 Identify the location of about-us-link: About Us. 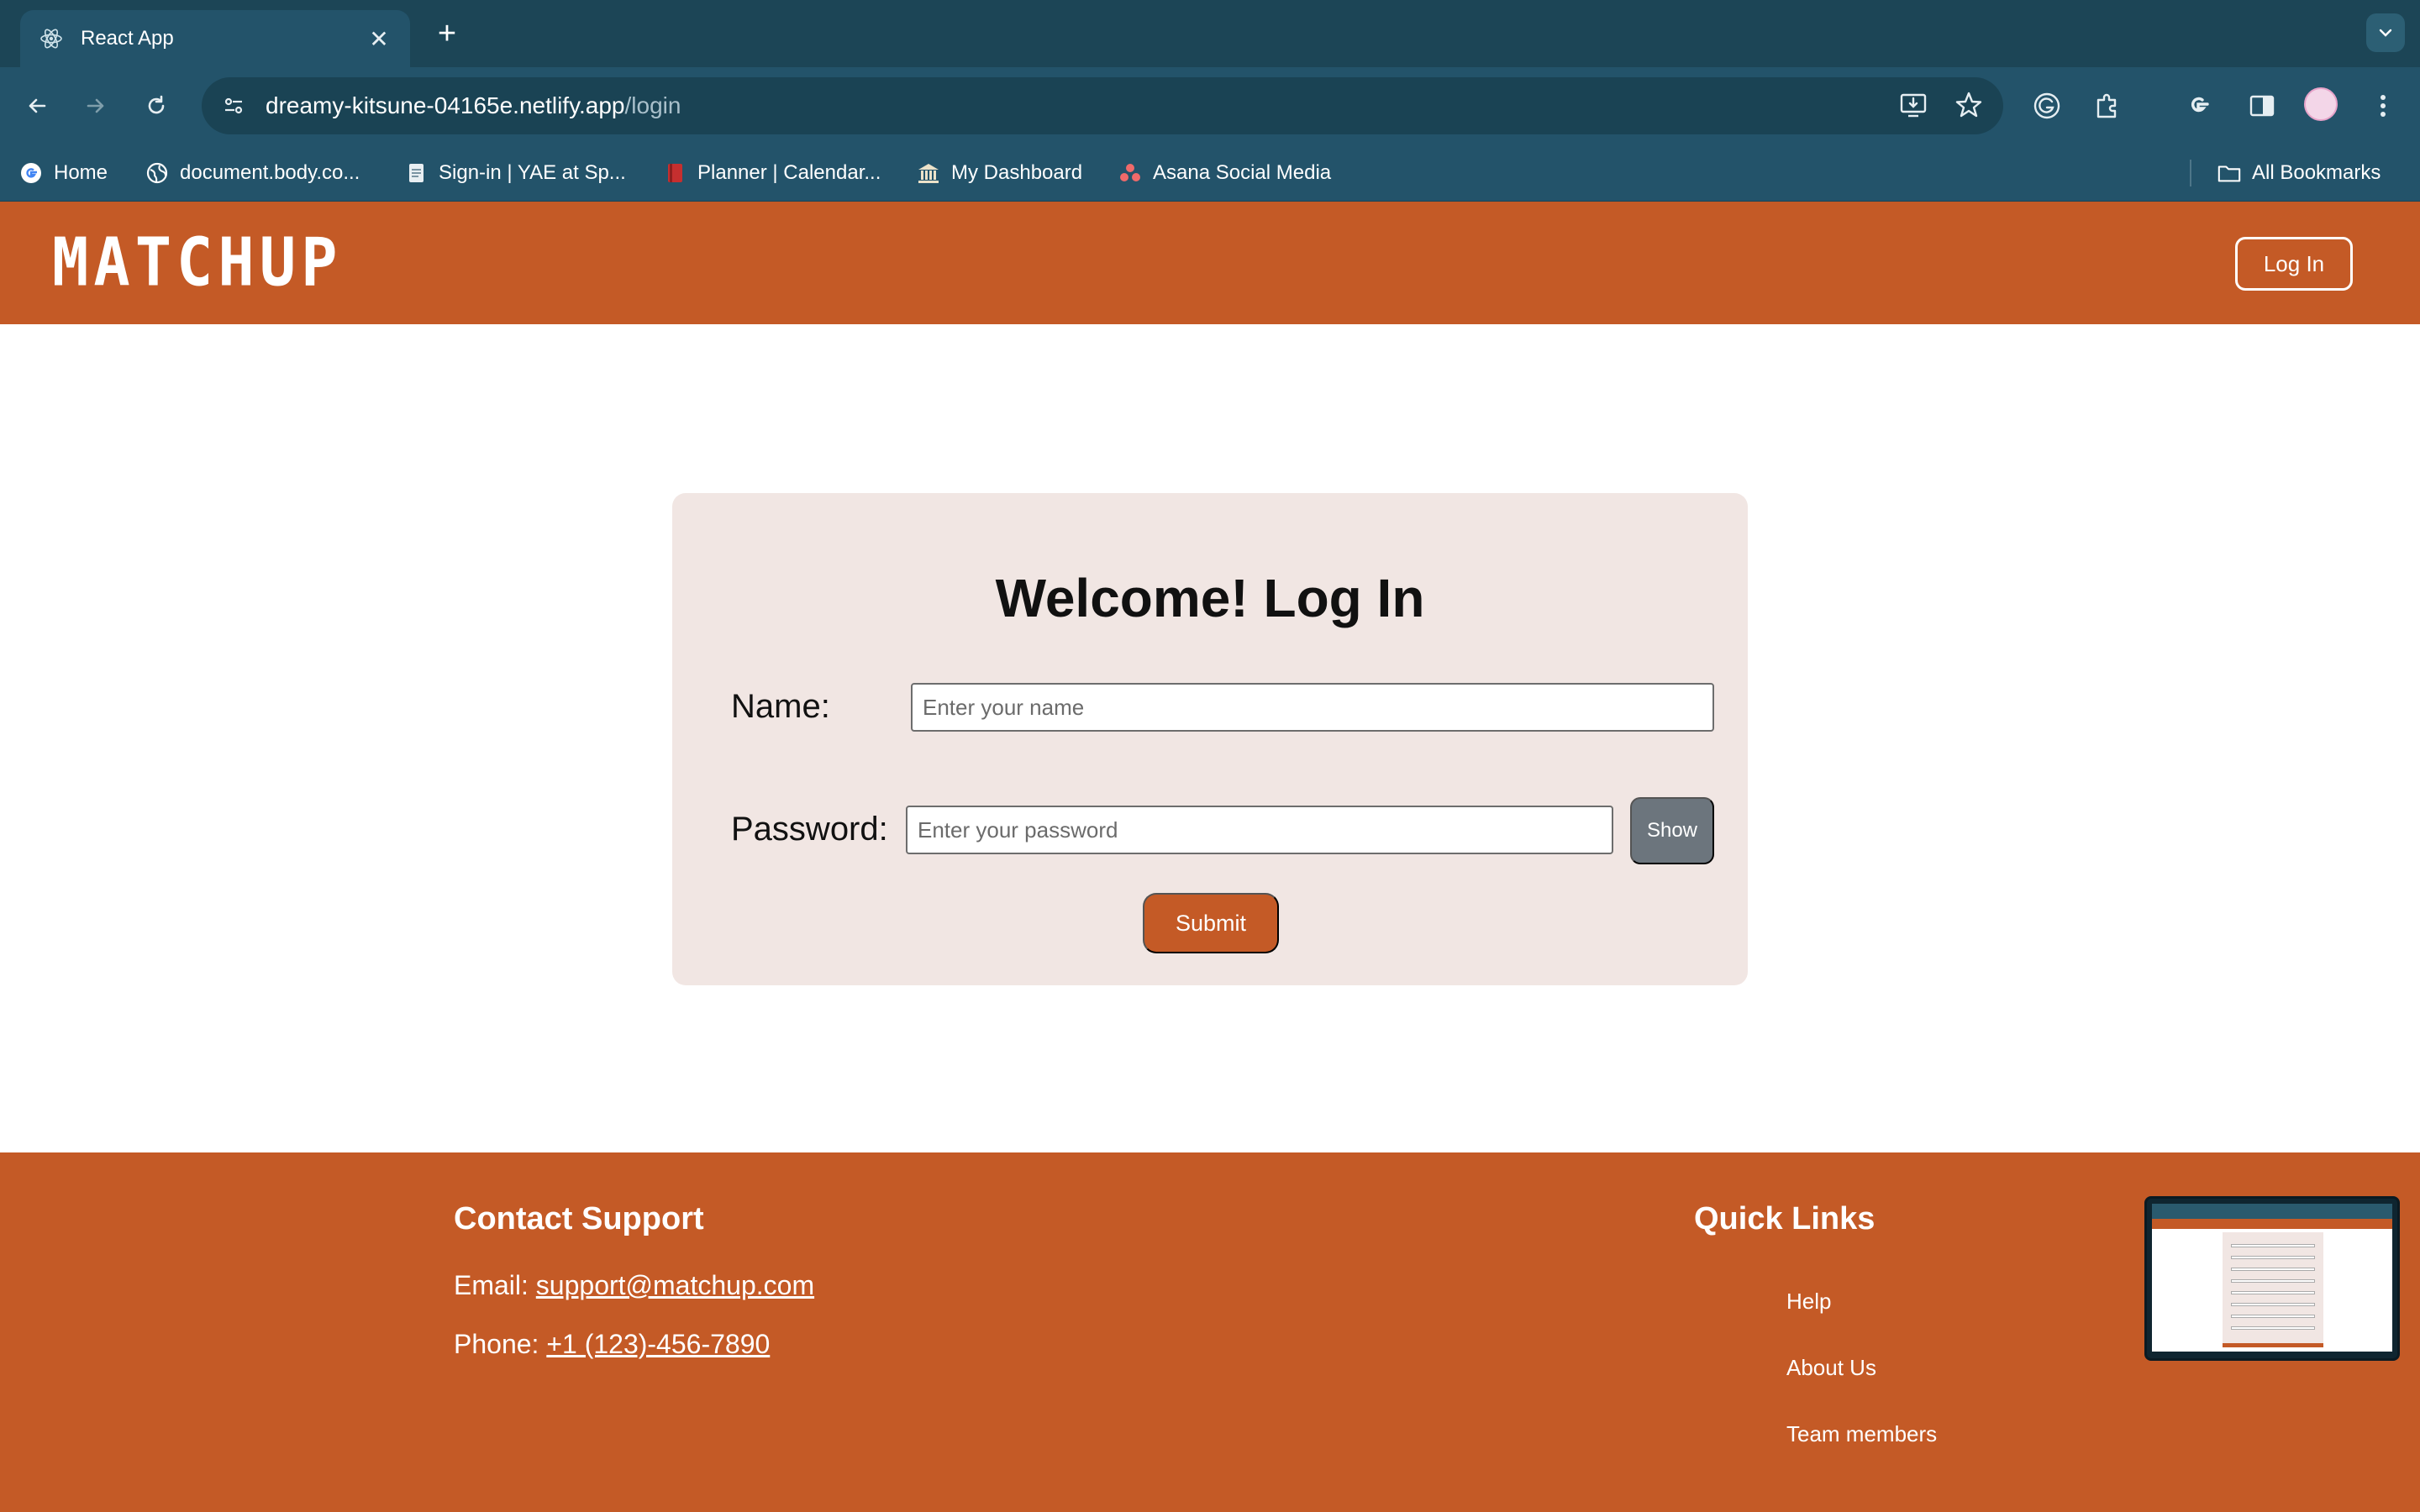
(1831, 1368).